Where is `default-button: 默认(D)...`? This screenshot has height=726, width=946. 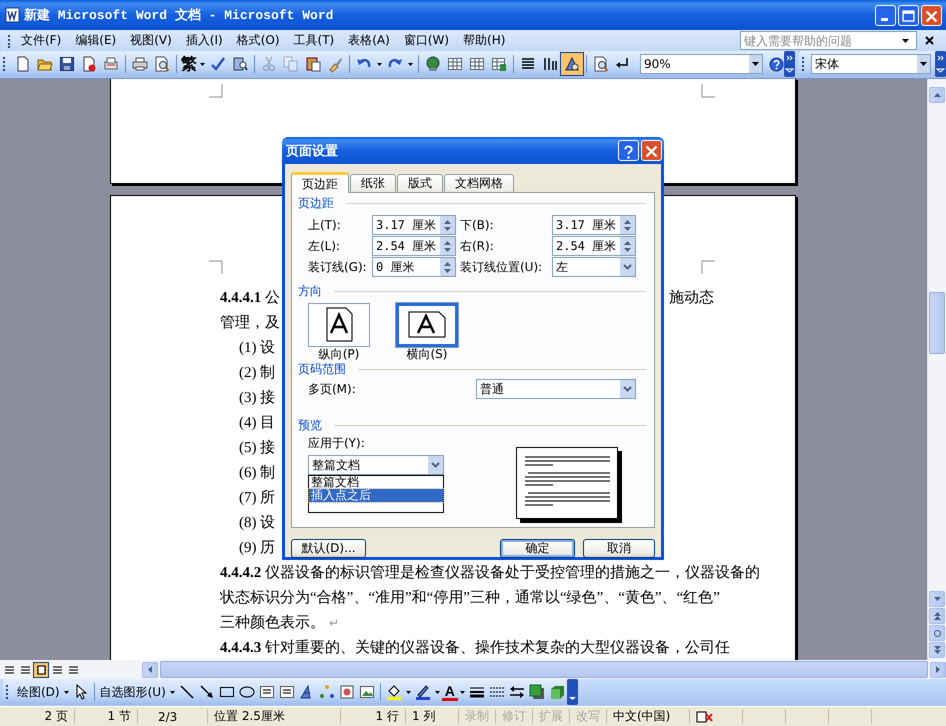 default-button: 默认(D)... is located at coordinates (328, 548).